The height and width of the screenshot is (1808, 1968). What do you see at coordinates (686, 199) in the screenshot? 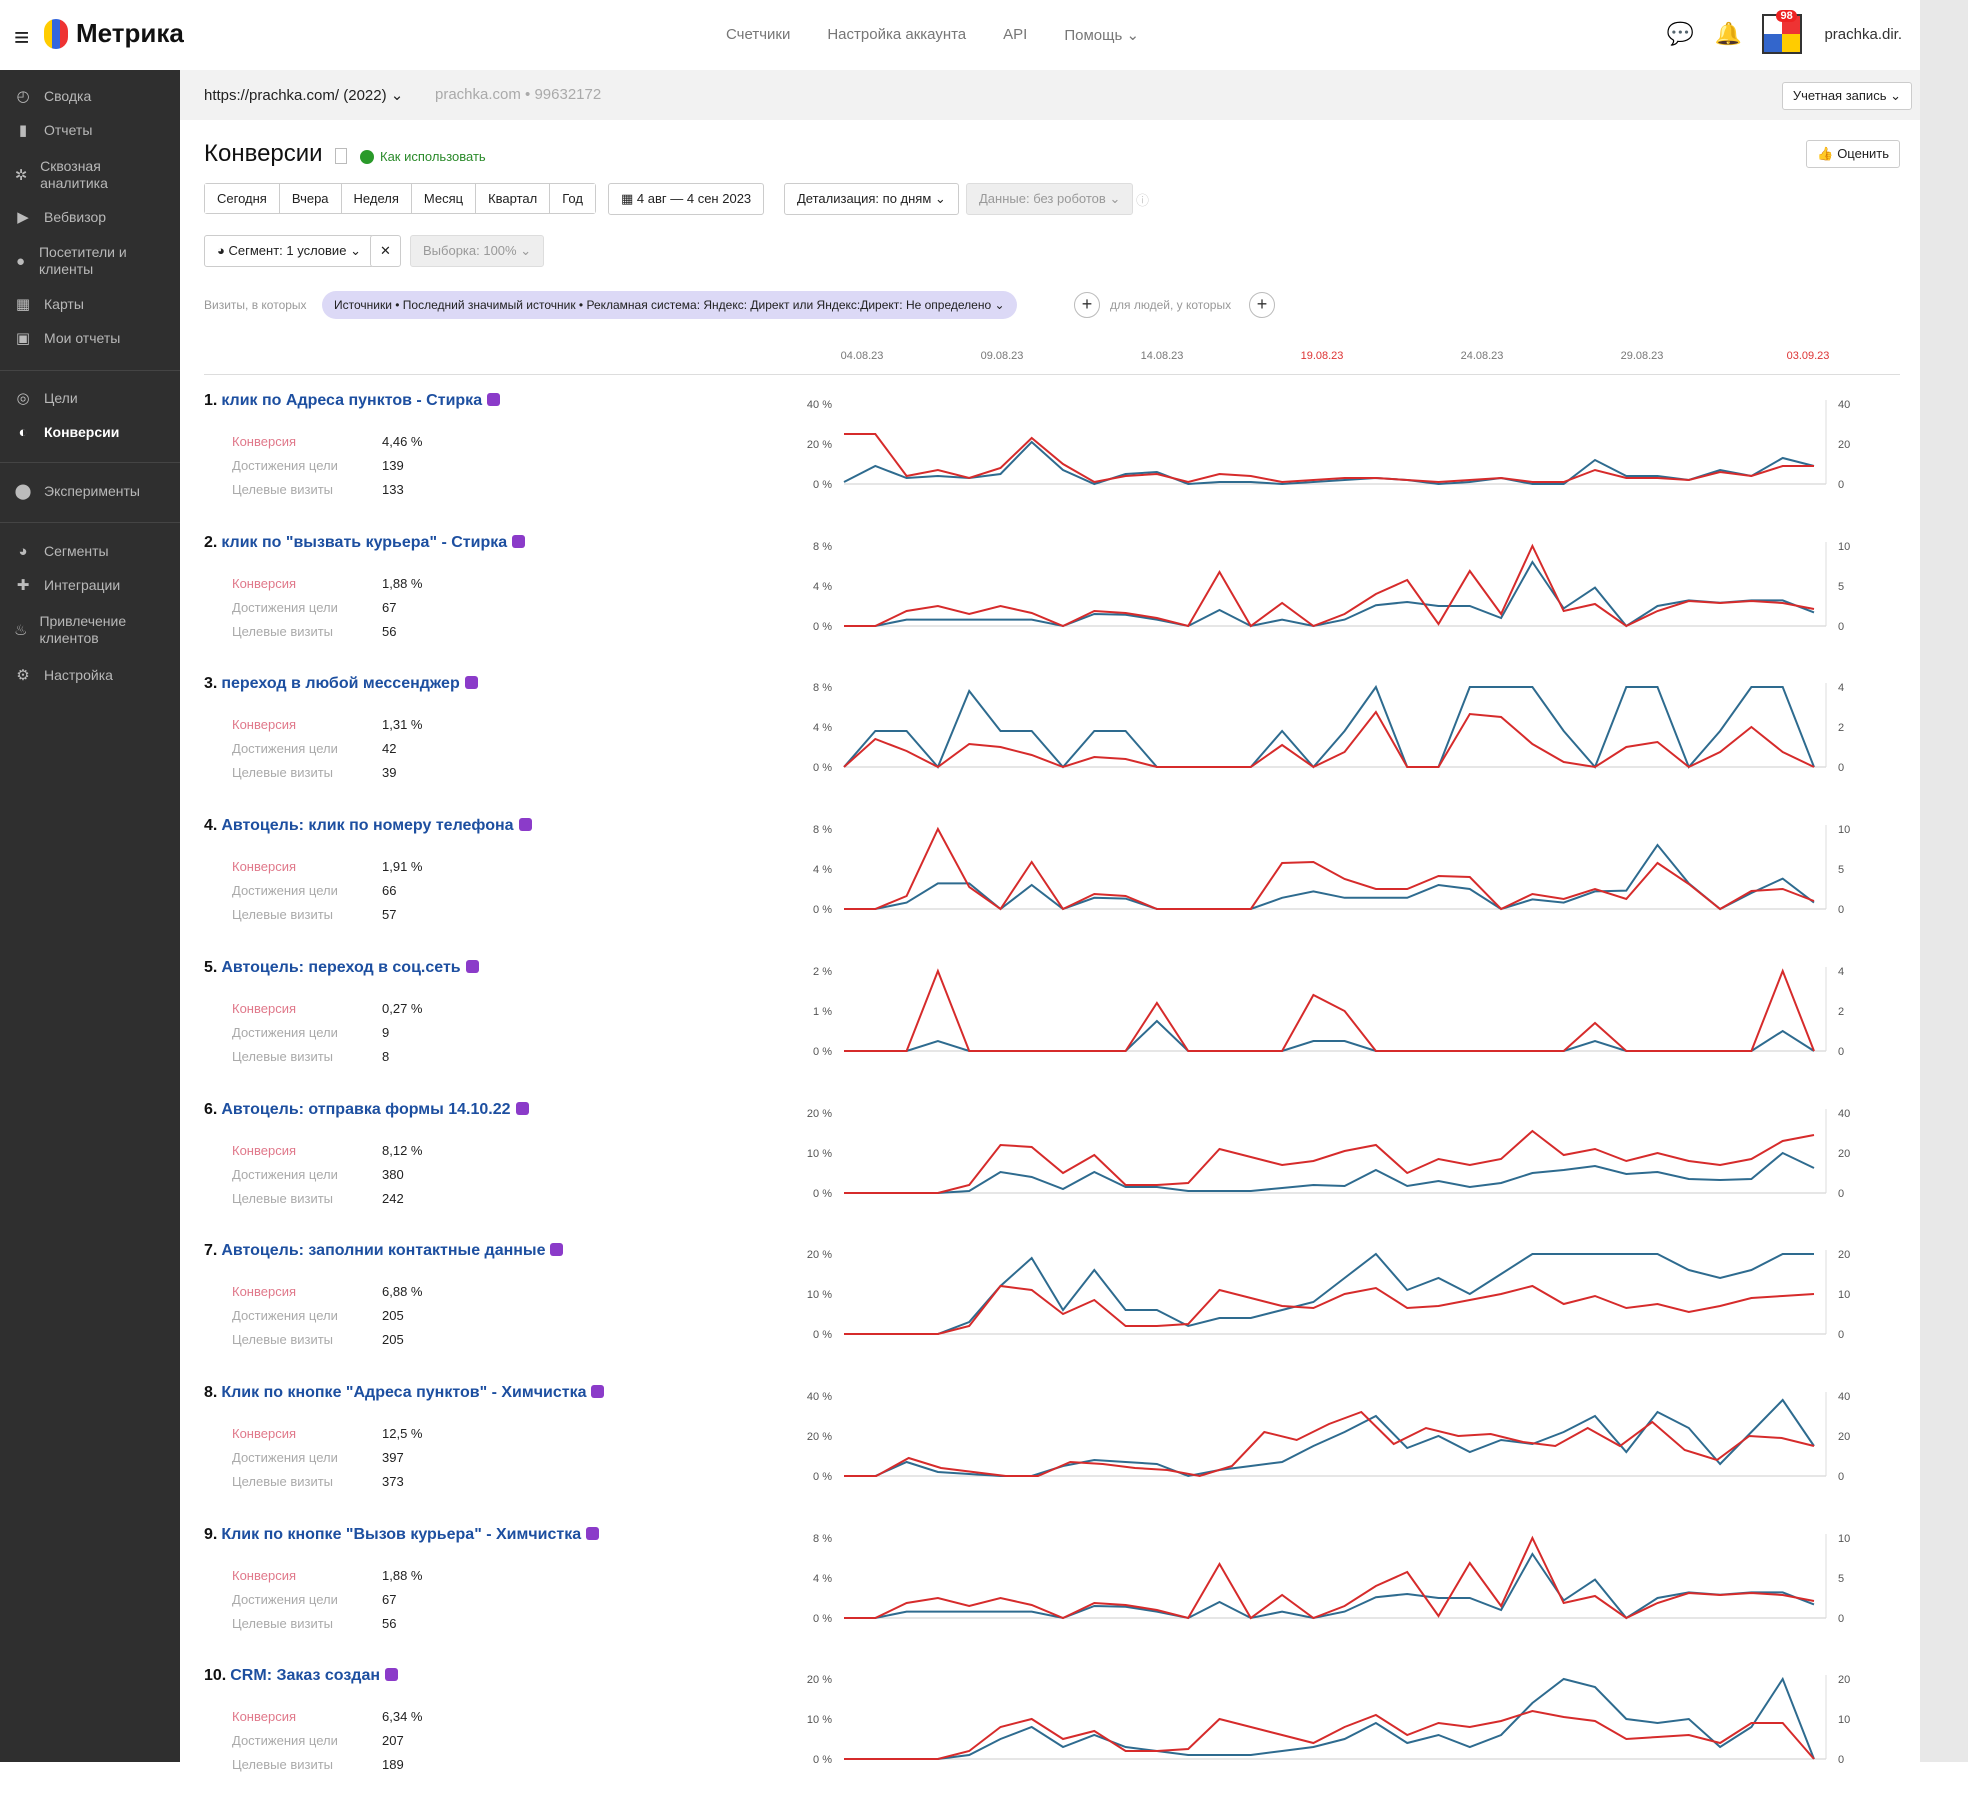
I see `date-range-button: ▦ 4 авг — 4 сен 2023` at bounding box center [686, 199].